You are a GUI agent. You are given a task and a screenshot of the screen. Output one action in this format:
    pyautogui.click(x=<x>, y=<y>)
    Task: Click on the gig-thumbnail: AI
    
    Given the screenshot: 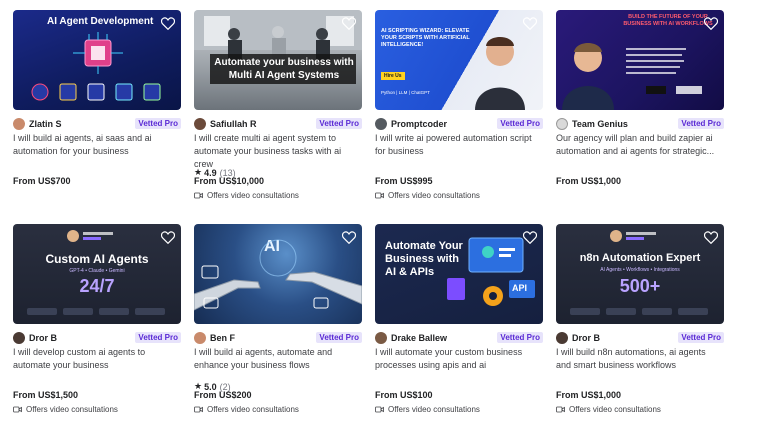 What is the action you would take?
    pyautogui.click(x=278, y=274)
    